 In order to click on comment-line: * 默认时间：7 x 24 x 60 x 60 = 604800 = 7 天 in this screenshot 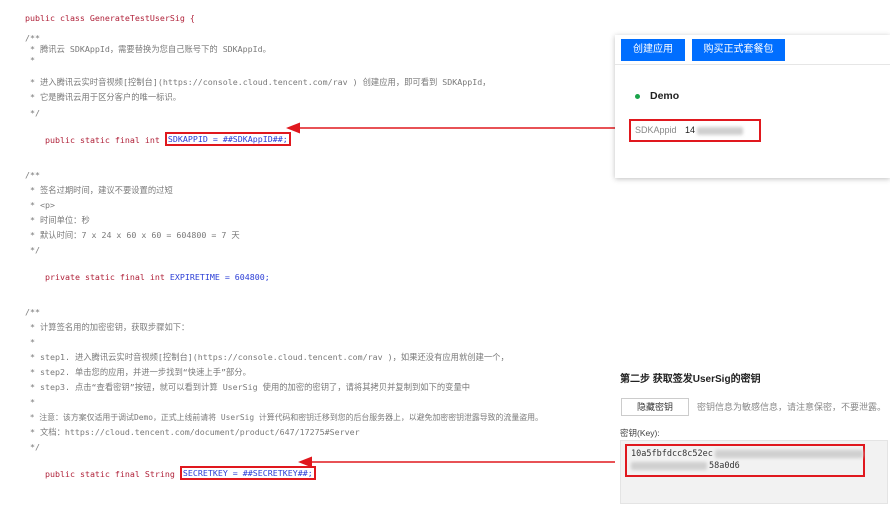, I will do `click(132, 235)`.